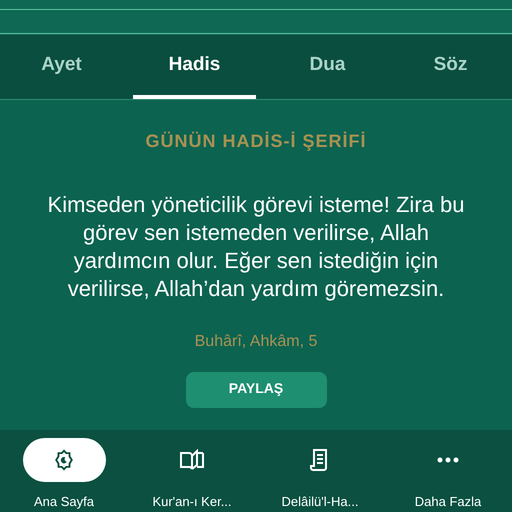 The height and width of the screenshot is (512, 512). Describe the element at coordinates (64, 471) in the screenshot. I see `nav-item: Ana Sayfa` at that location.